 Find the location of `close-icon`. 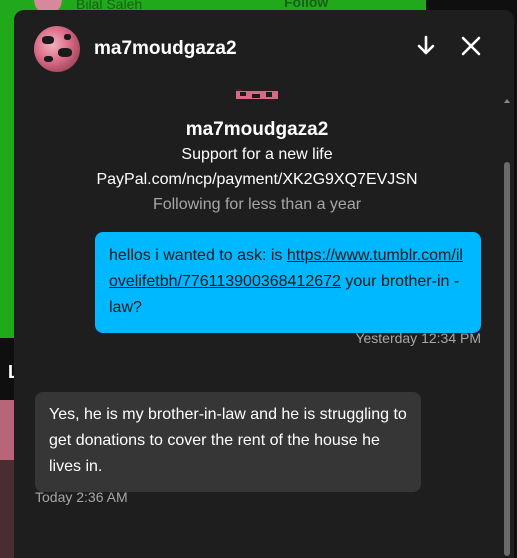

close-icon is located at coordinates (471, 48).